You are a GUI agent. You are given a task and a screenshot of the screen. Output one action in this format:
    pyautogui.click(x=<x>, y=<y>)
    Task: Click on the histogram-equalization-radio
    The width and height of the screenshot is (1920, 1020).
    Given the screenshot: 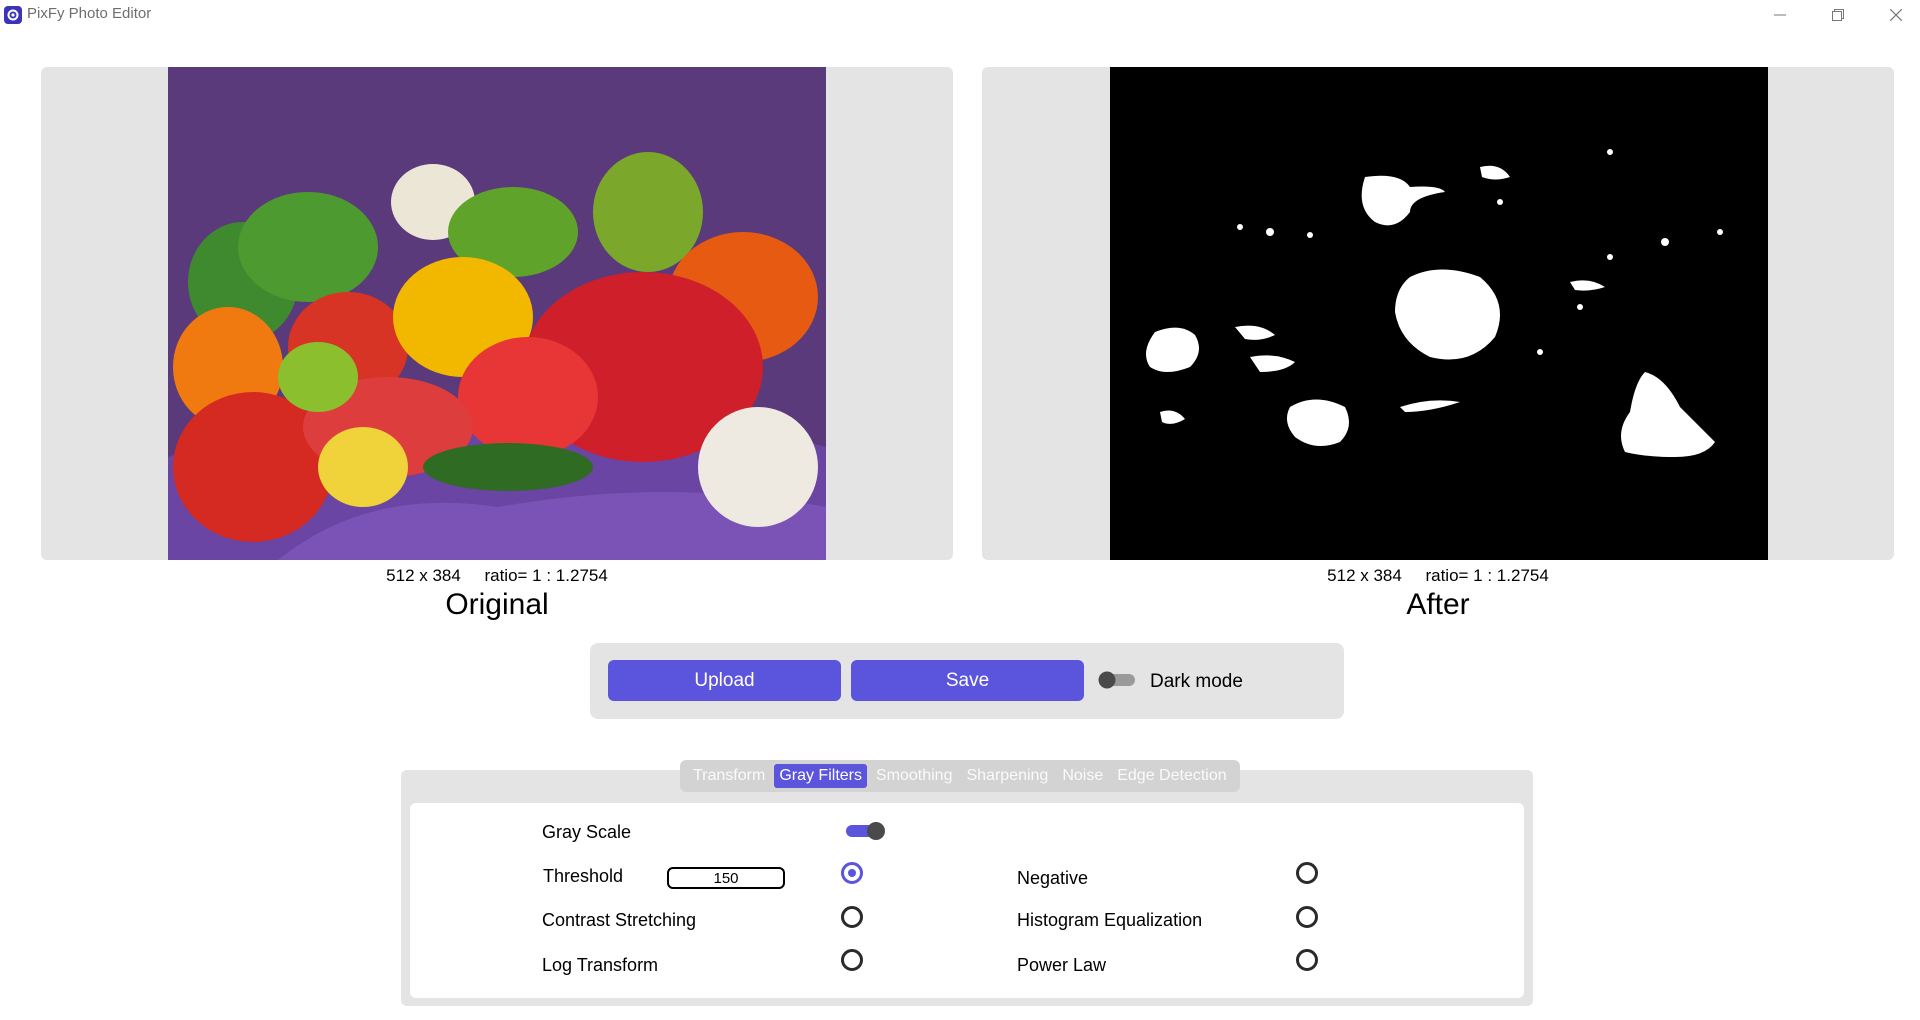 What is the action you would take?
    pyautogui.click(x=1307, y=917)
    